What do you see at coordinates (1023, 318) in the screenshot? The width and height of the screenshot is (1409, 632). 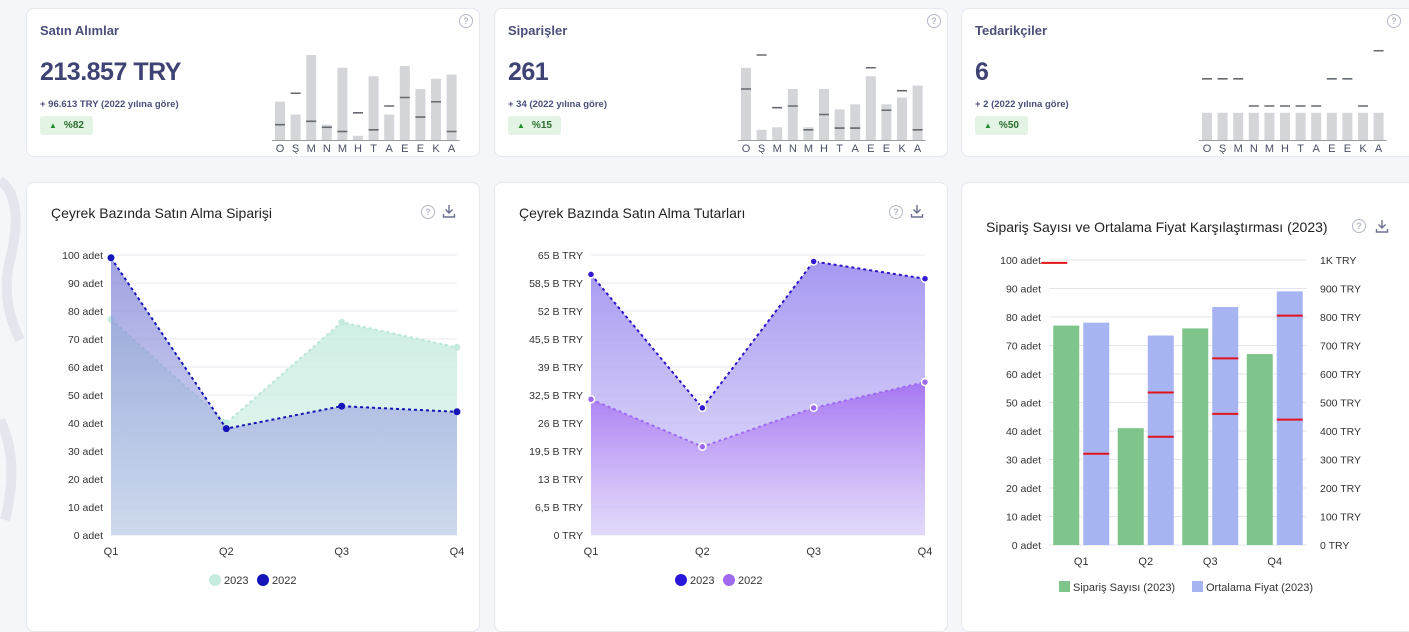 I see `y-tick-label-left: 80 adet` at bounding box center [1023, 318].